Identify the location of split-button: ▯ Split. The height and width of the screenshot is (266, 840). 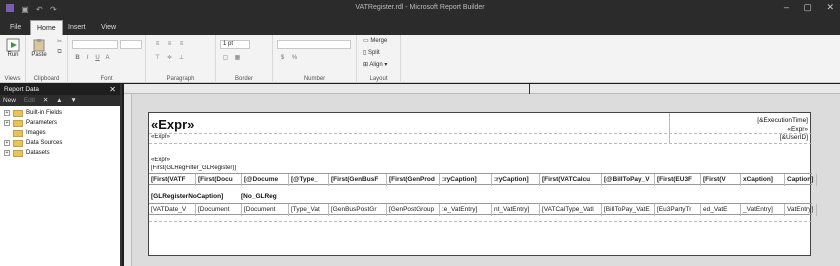
(382, 52).